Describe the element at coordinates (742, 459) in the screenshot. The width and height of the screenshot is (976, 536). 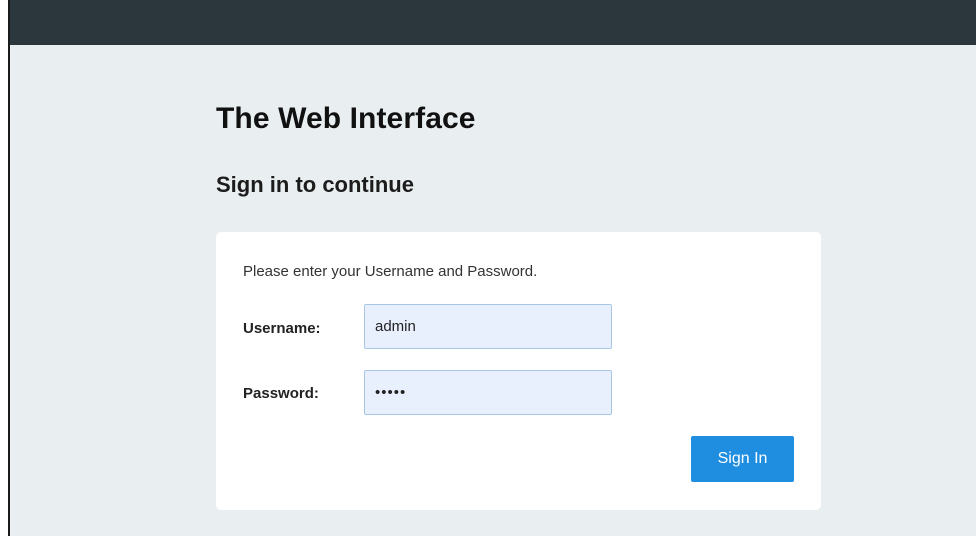
I see `sign-in-button: Sign In` at that location.